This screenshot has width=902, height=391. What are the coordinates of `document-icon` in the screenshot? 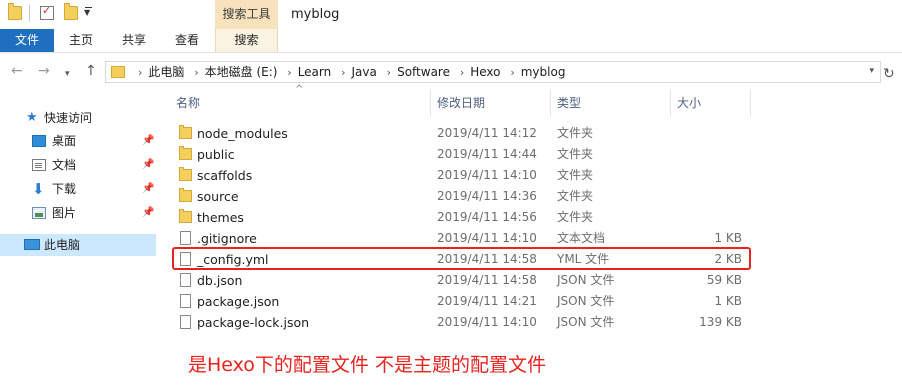 It's located at (39, 165).